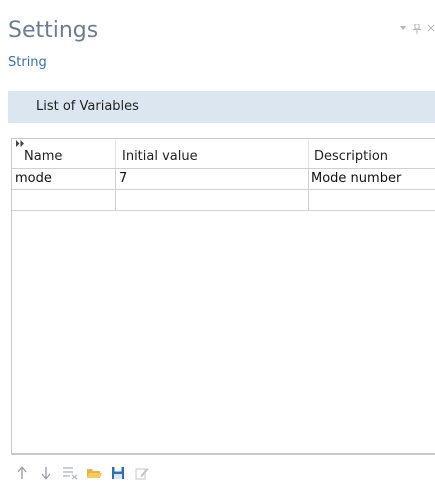 The height and width of the screenshot is (487, 435). I want to click on window-controls, so click(417, 30).